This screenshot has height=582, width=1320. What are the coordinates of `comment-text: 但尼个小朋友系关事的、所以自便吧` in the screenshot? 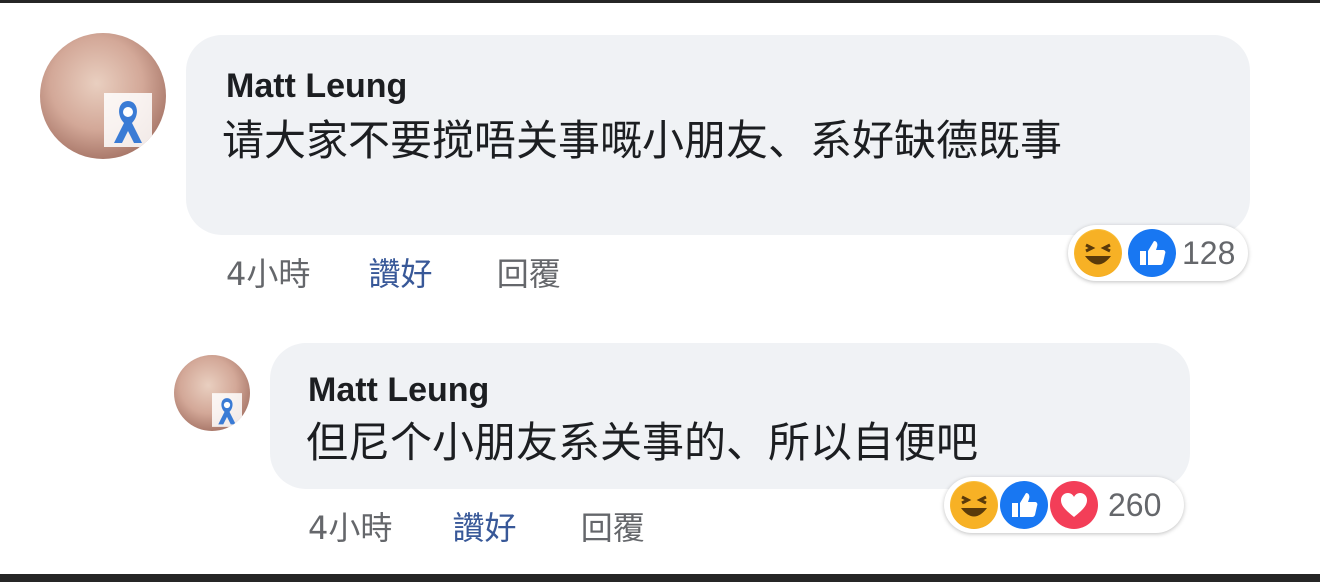 It's located at (642, 442).